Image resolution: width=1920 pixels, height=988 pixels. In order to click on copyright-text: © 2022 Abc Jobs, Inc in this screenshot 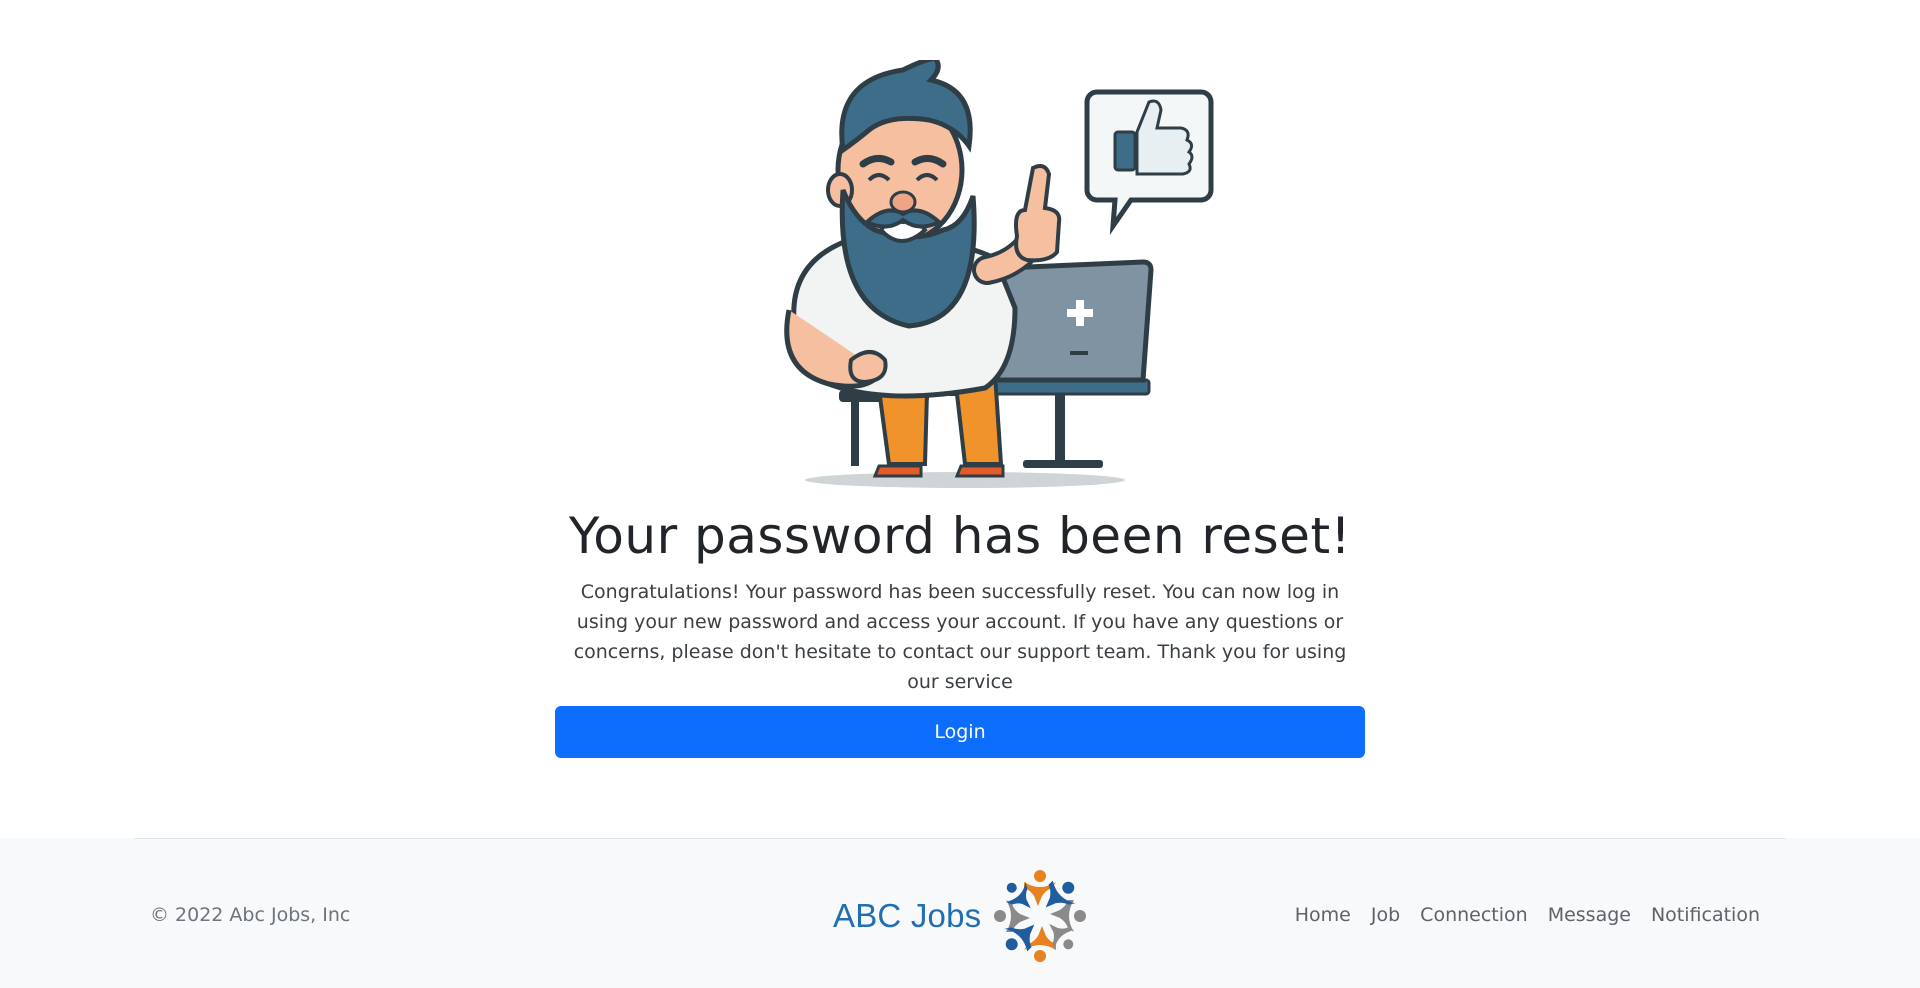, I will do `click(250, 915)`.